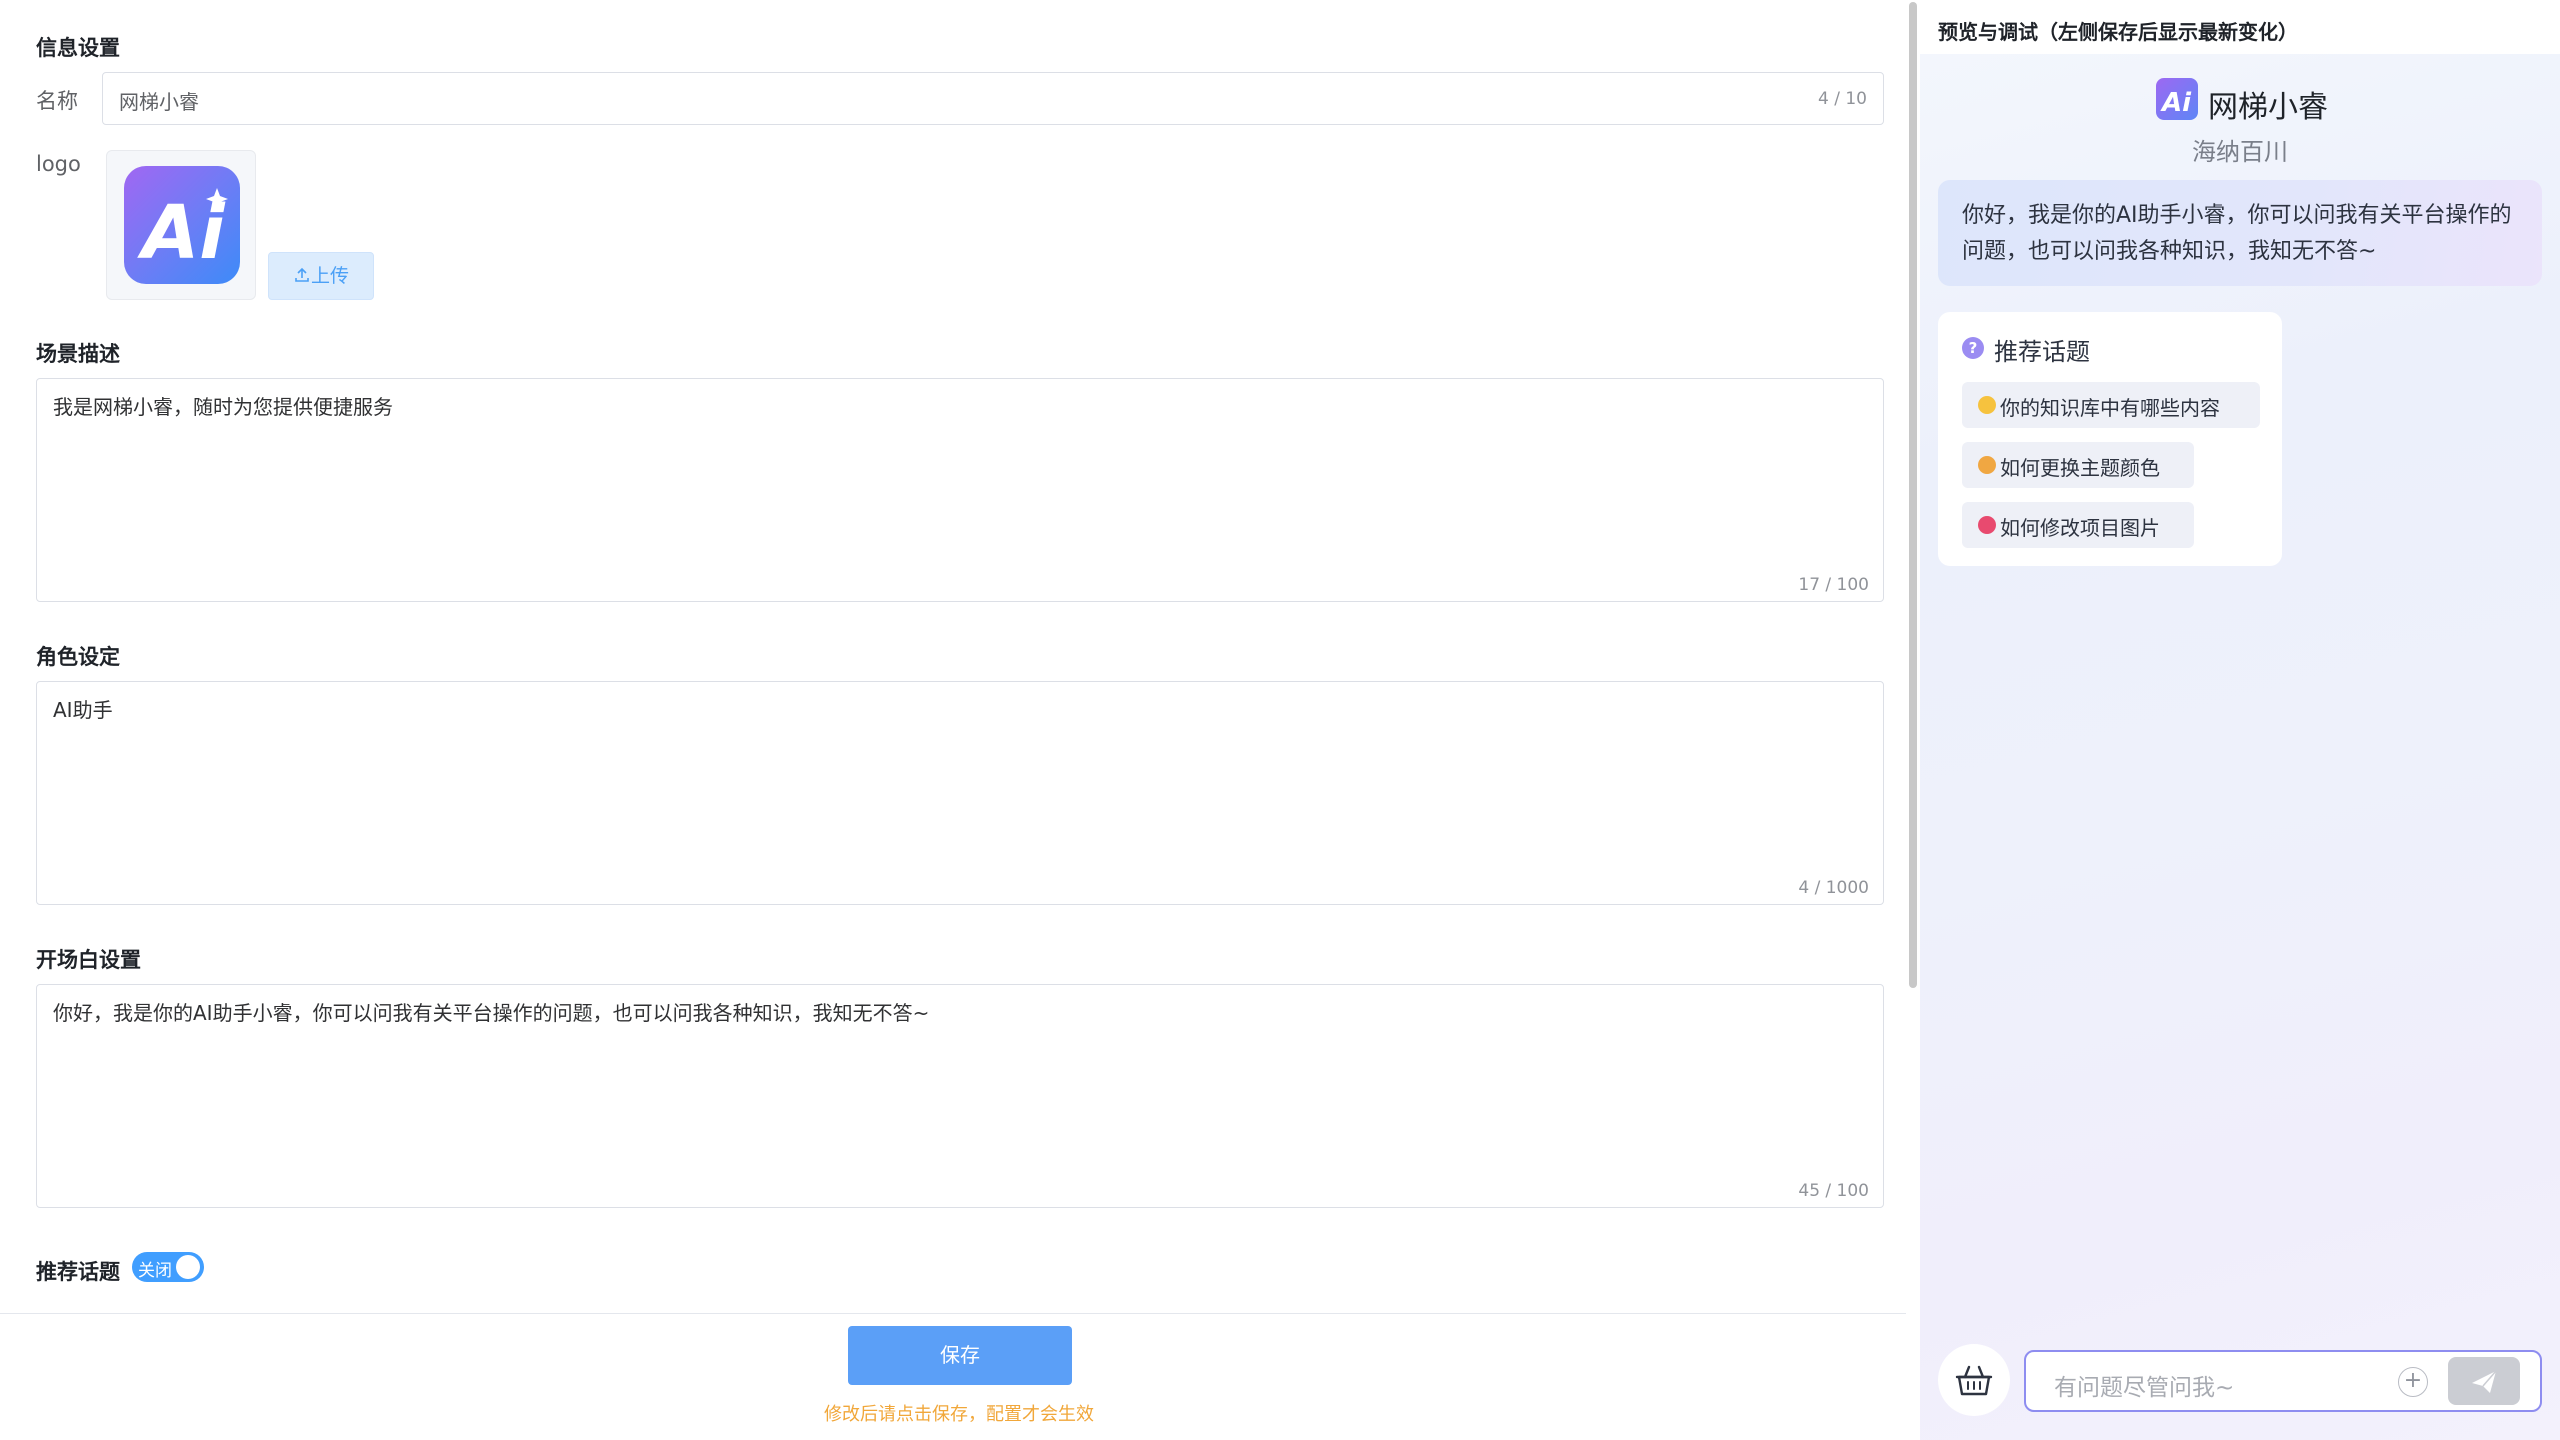 The image size is (2560, 1440). Describe the element at coordinates (2080, 528) in the screenshot. I see `topic-label: 如何修改项目图片` at that location.